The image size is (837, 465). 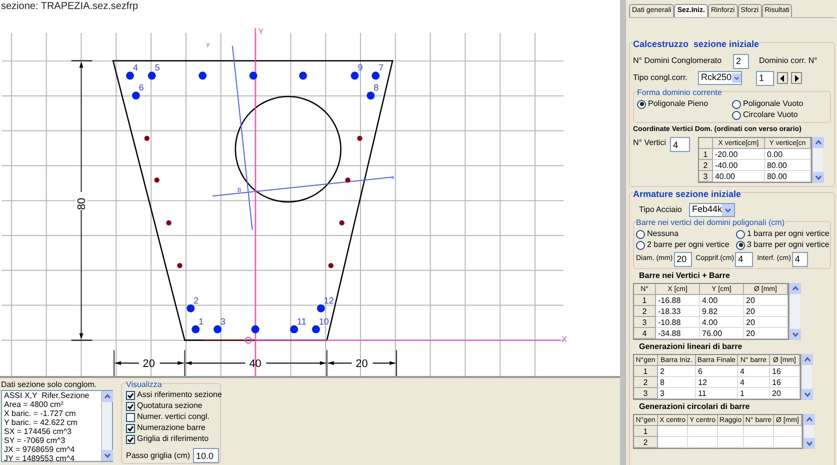 I want to click on bar-number: 9, so click(x=360, y=67).